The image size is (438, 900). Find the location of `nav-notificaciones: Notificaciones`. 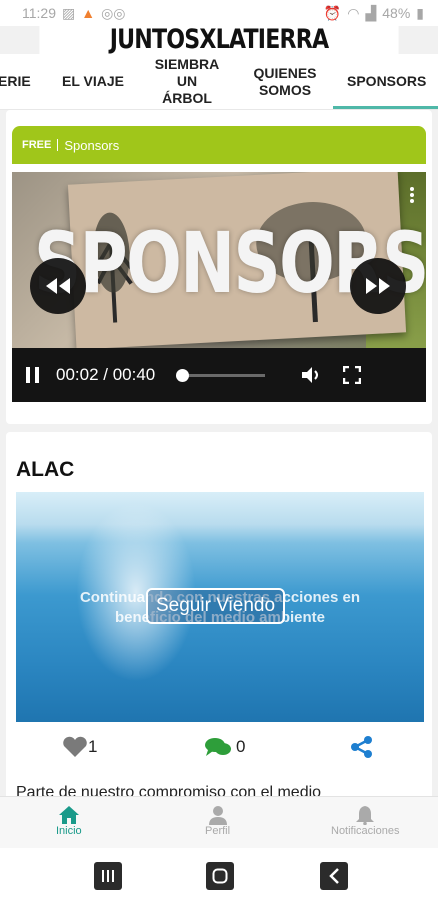

nav-notificaciones: Notificaciones is located at coordinates (365, 821).